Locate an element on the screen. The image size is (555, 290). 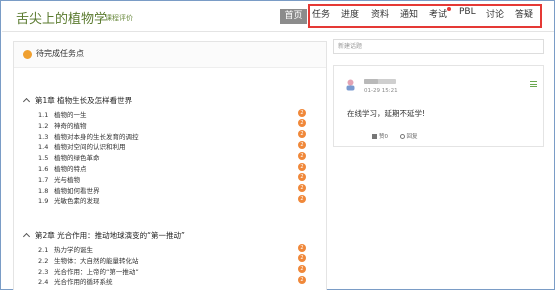
section-title: 植物的特点 is located at coordinates (70, 169).